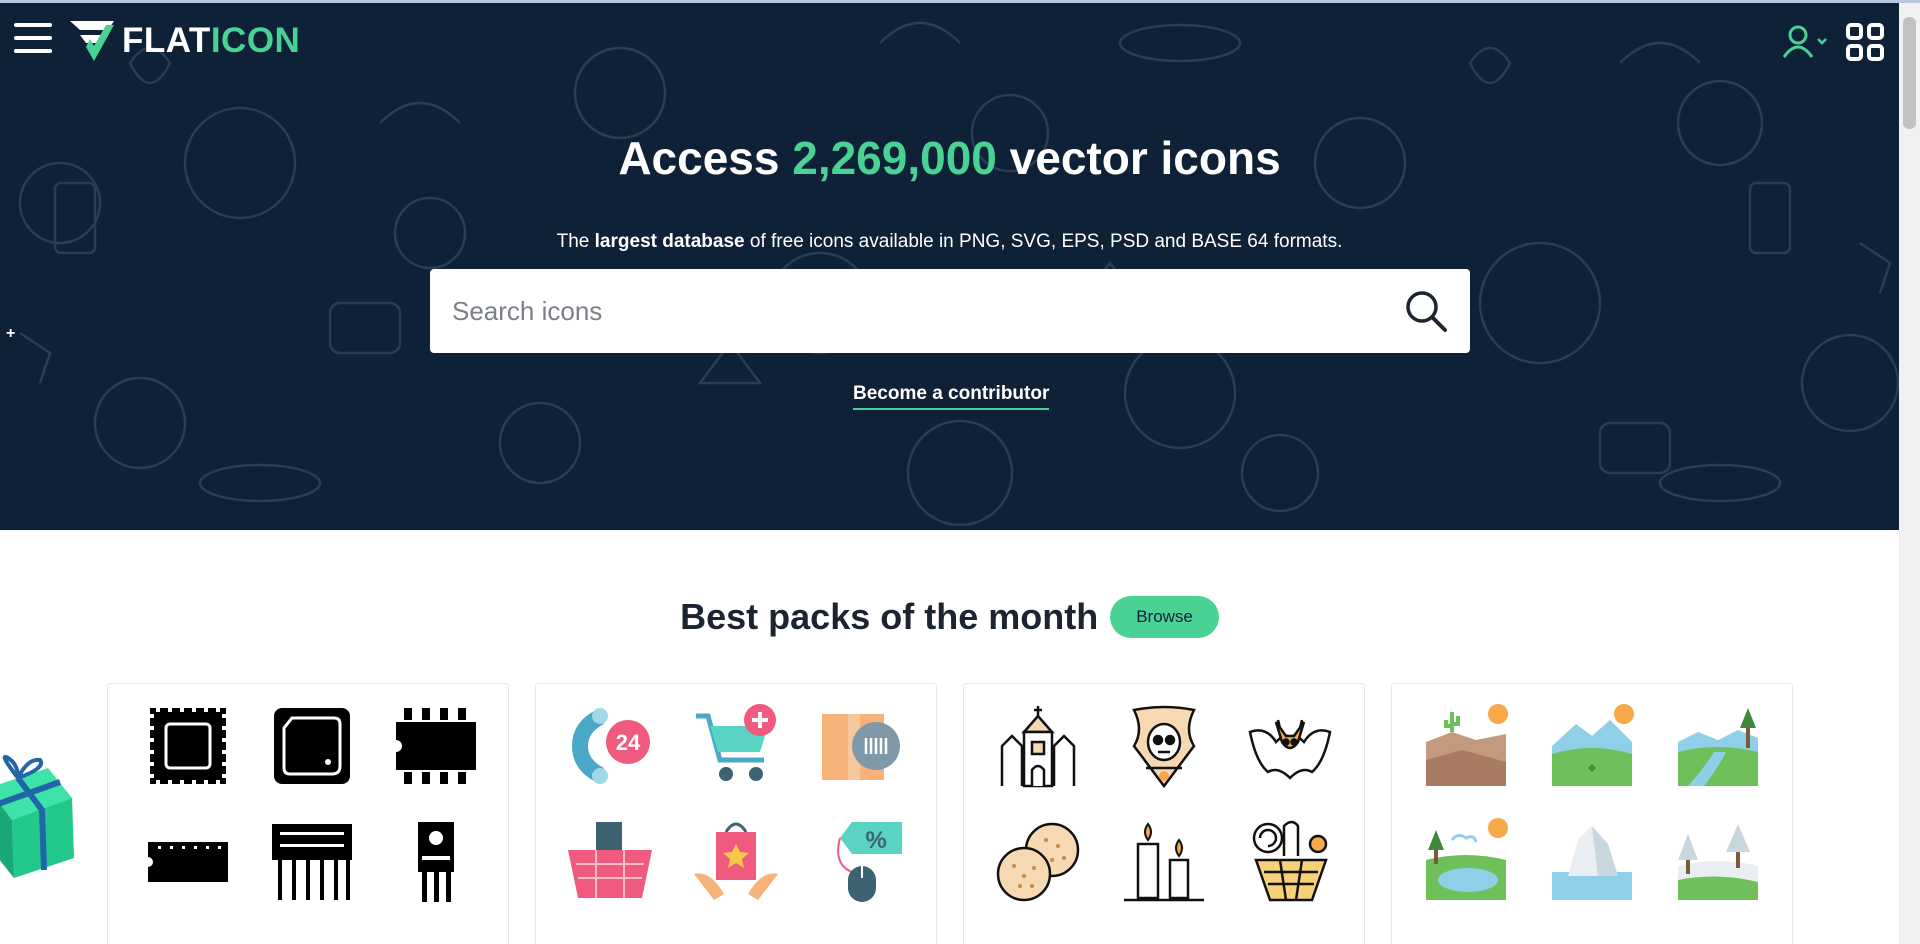  What do you see at coordinates (436, 862) in the screenshot?
I see `voltage-regulator-icon` at bounding box center [436, 862].